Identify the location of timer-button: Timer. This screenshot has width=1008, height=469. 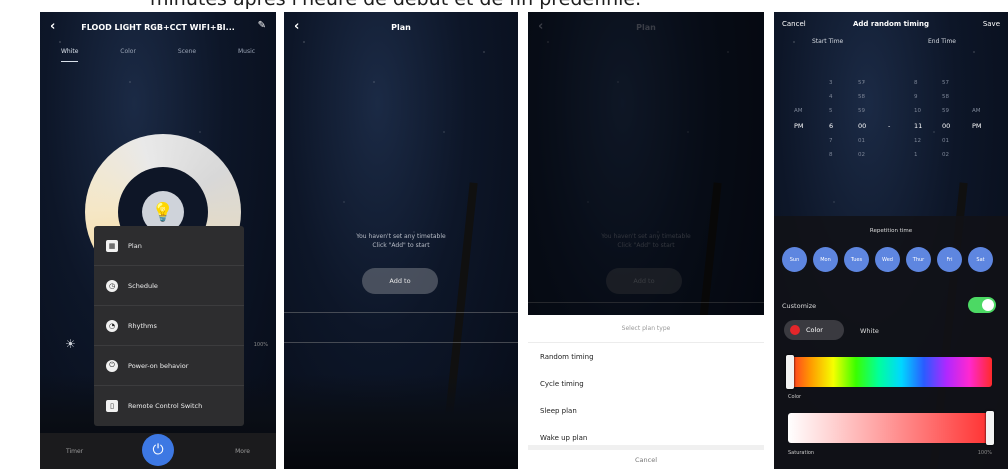
(74, 451).